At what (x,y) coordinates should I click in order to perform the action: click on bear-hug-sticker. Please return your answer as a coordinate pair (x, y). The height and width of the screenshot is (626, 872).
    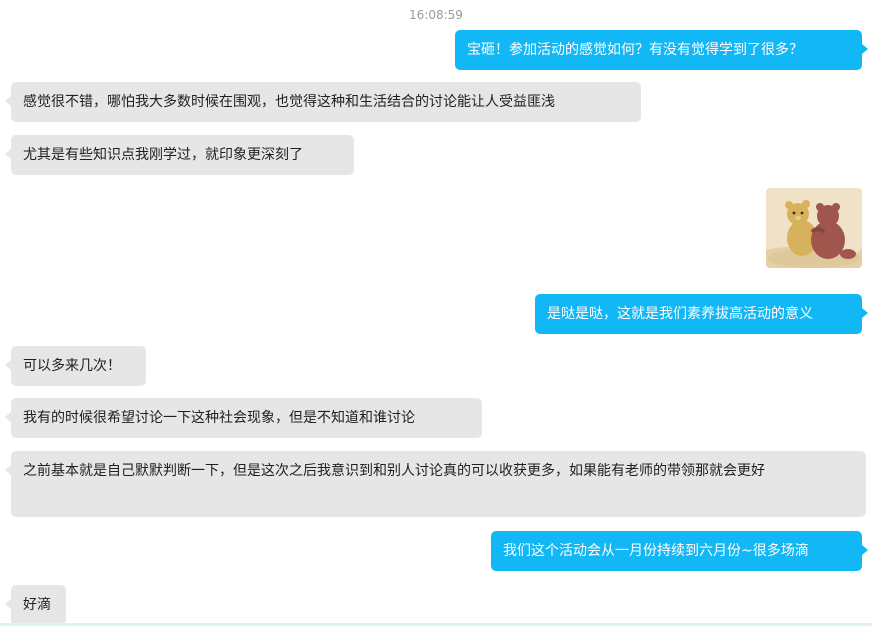
    Looking at the image, I should click on (814, 228).